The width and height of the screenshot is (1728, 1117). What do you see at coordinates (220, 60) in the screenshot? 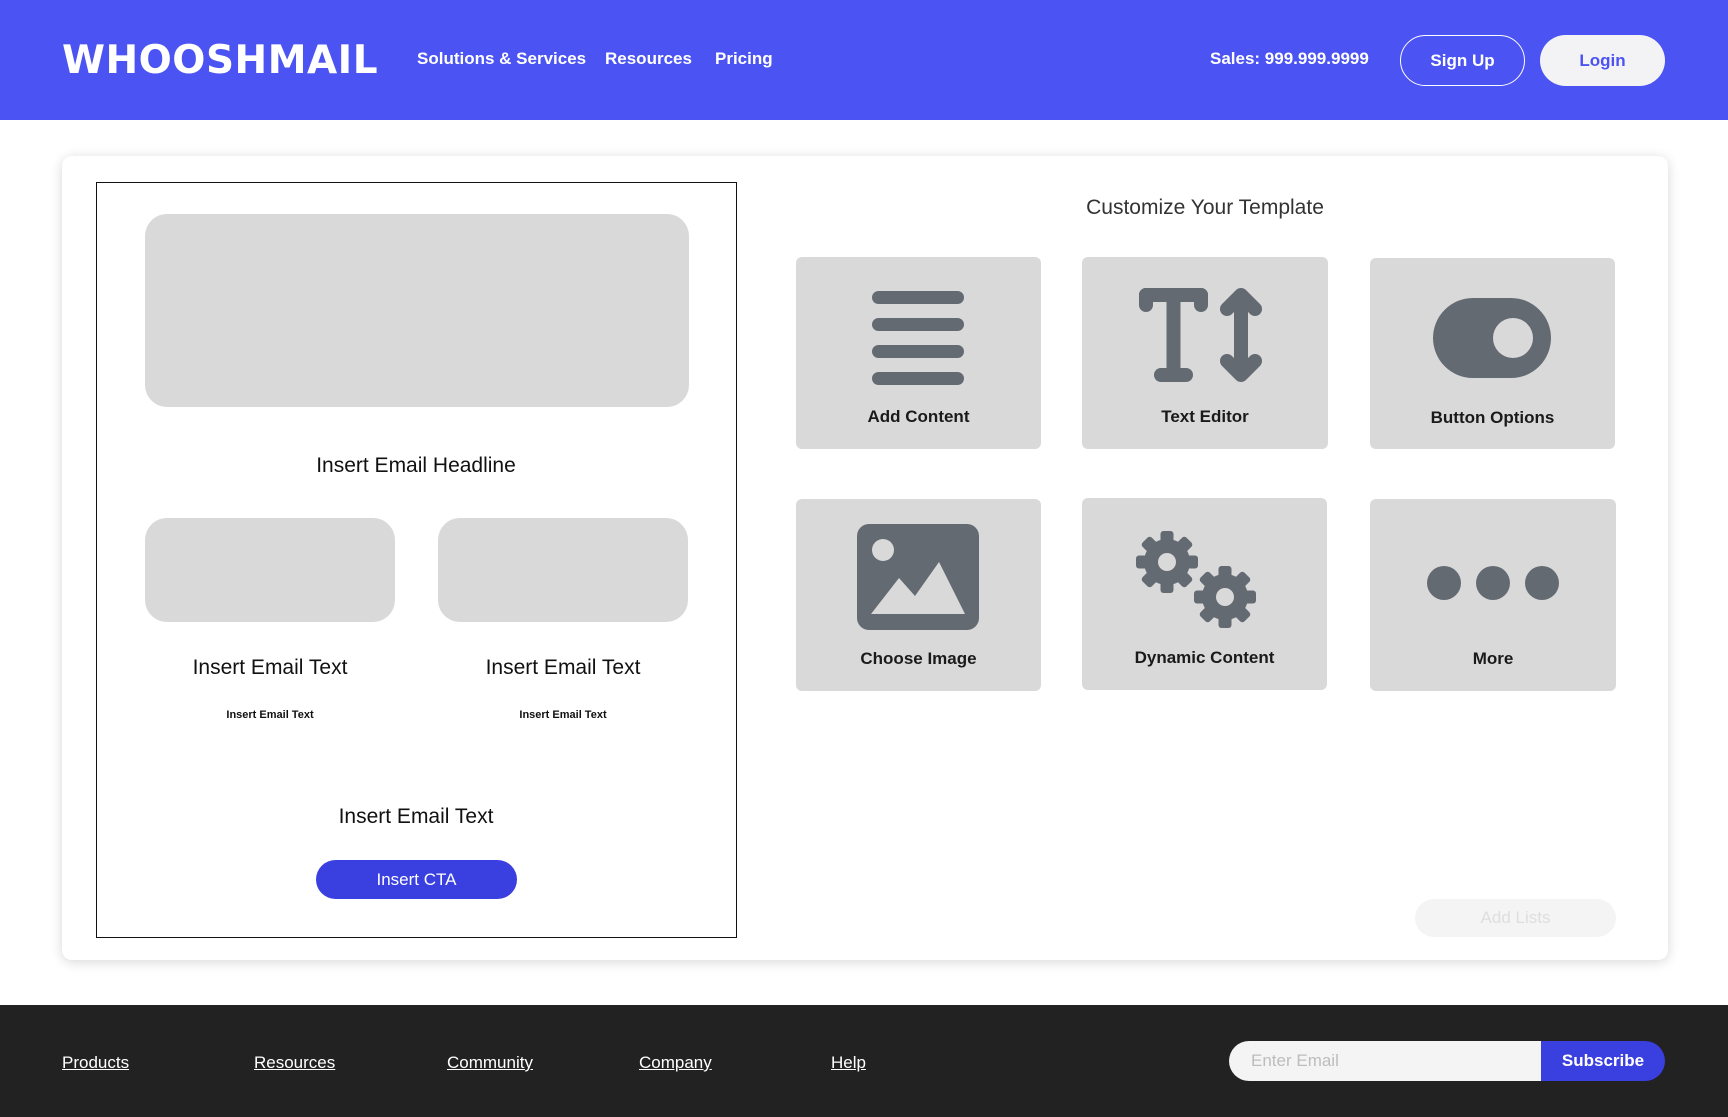
I see `logo: WHOOSHMAIL` at bounding box center [220, 60].